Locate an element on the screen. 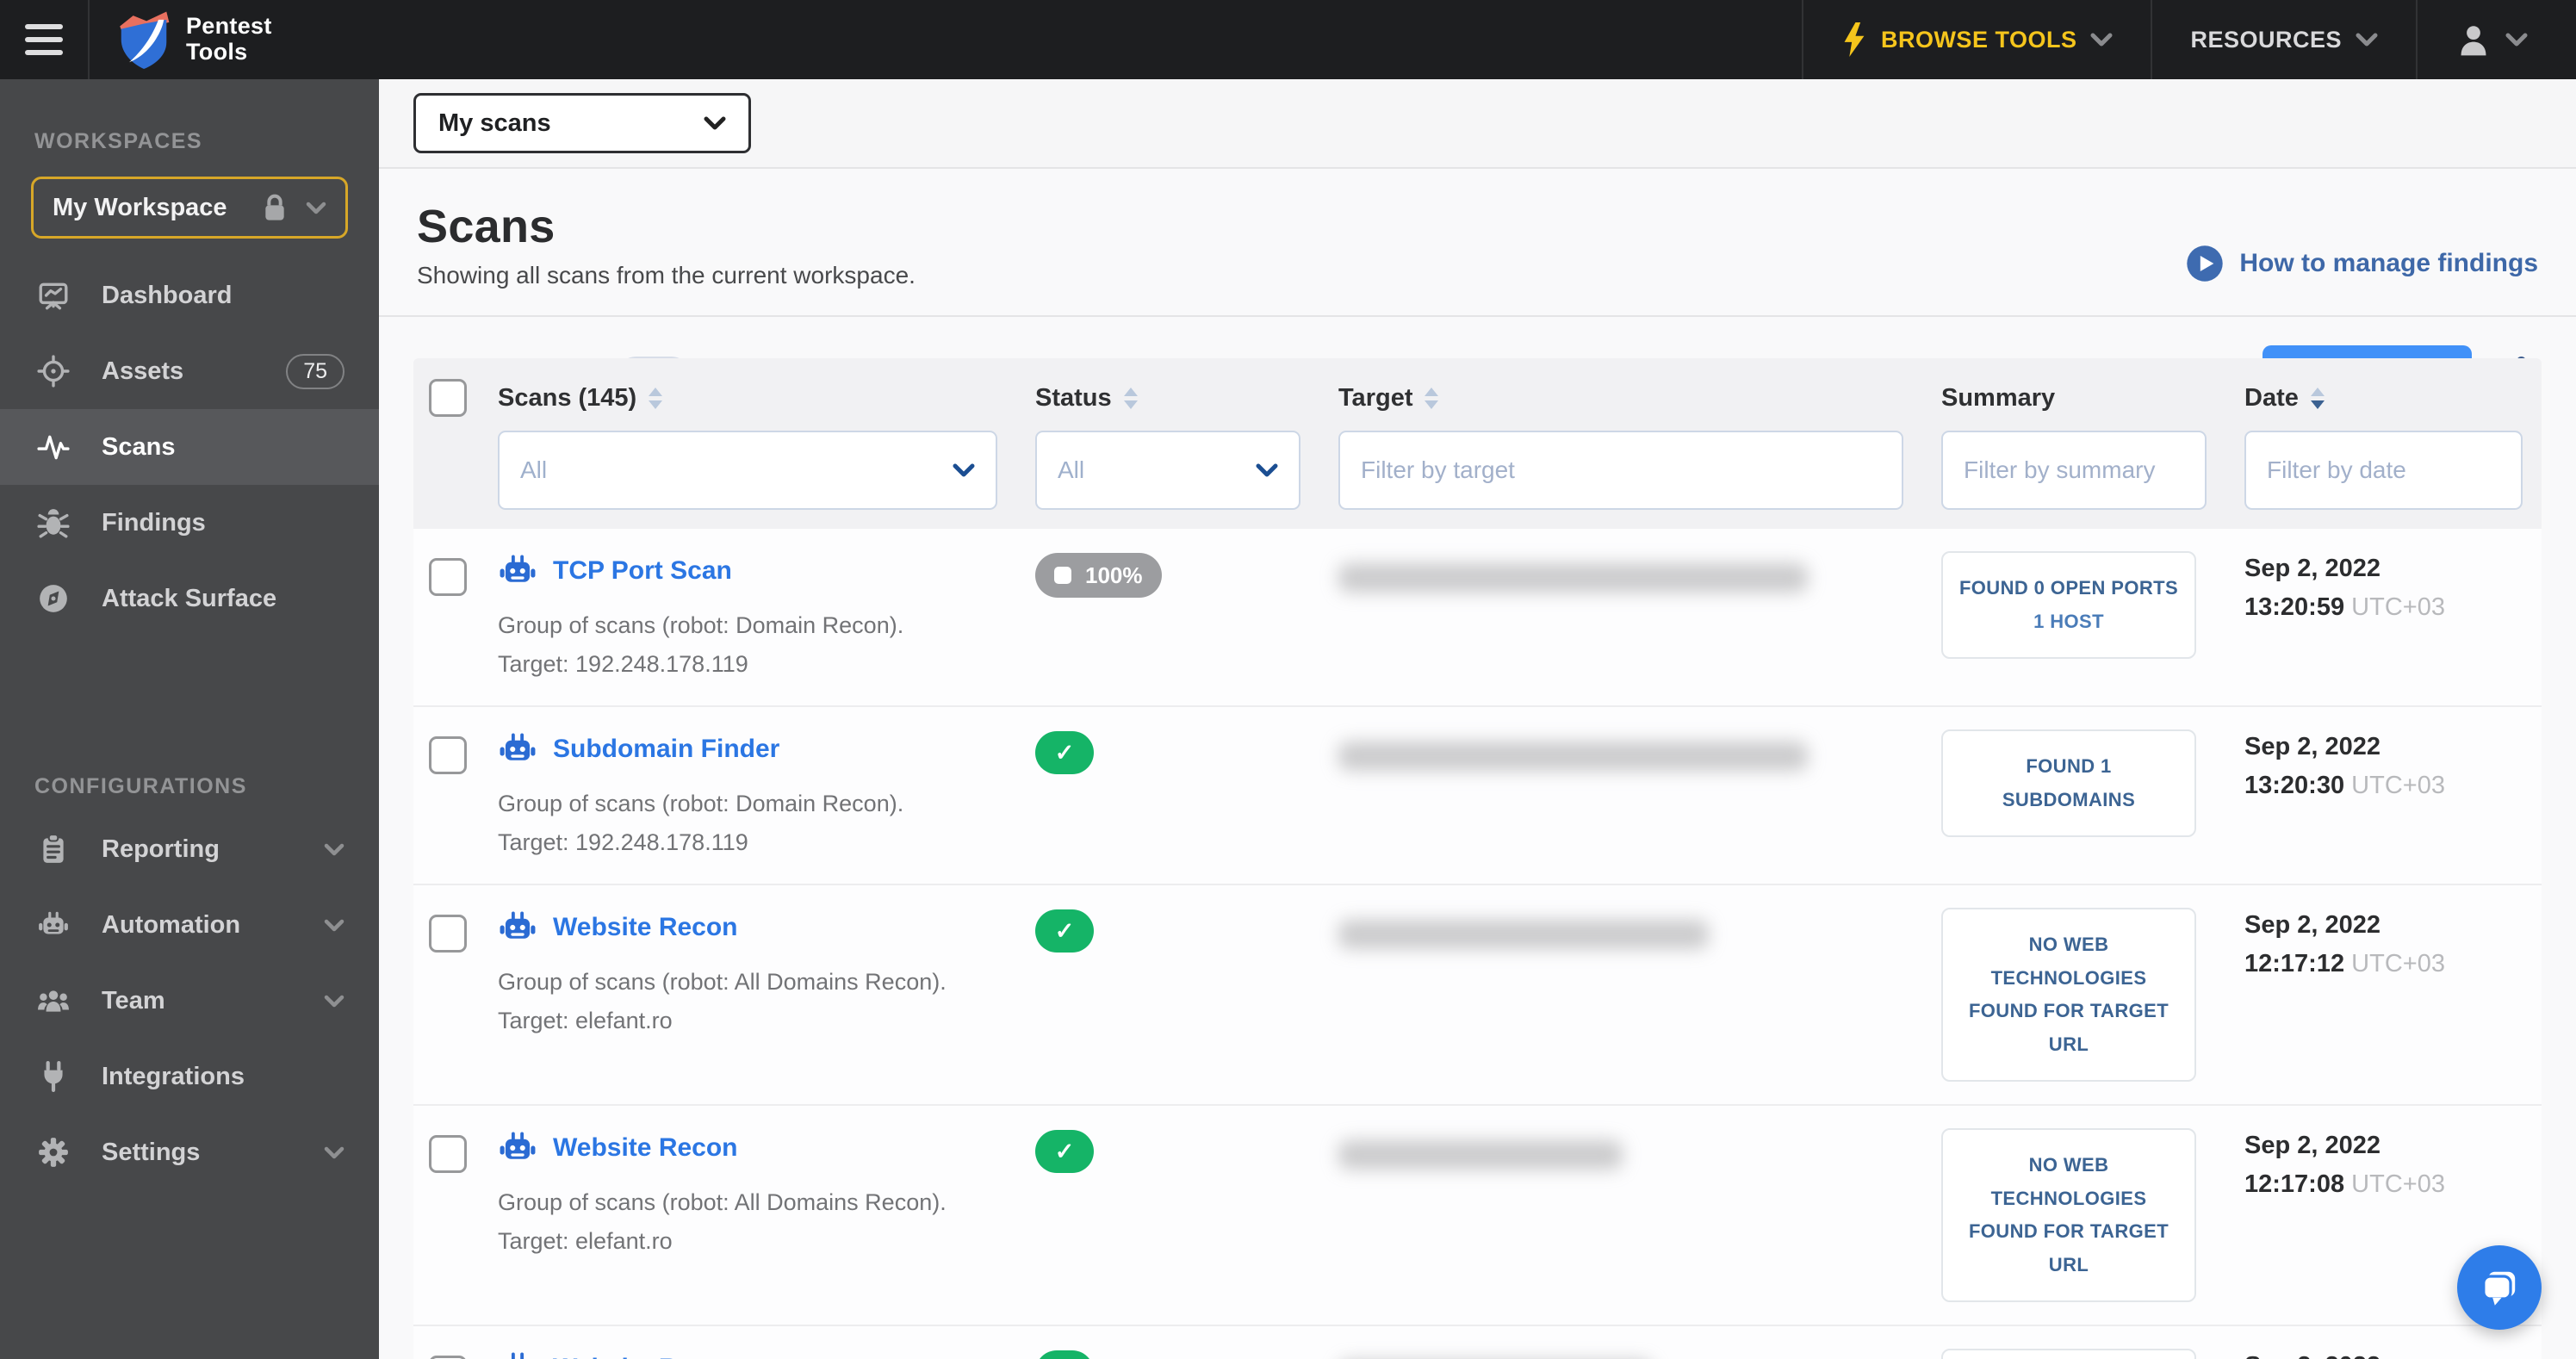  activity-icon is located at coordinates (53, 447).